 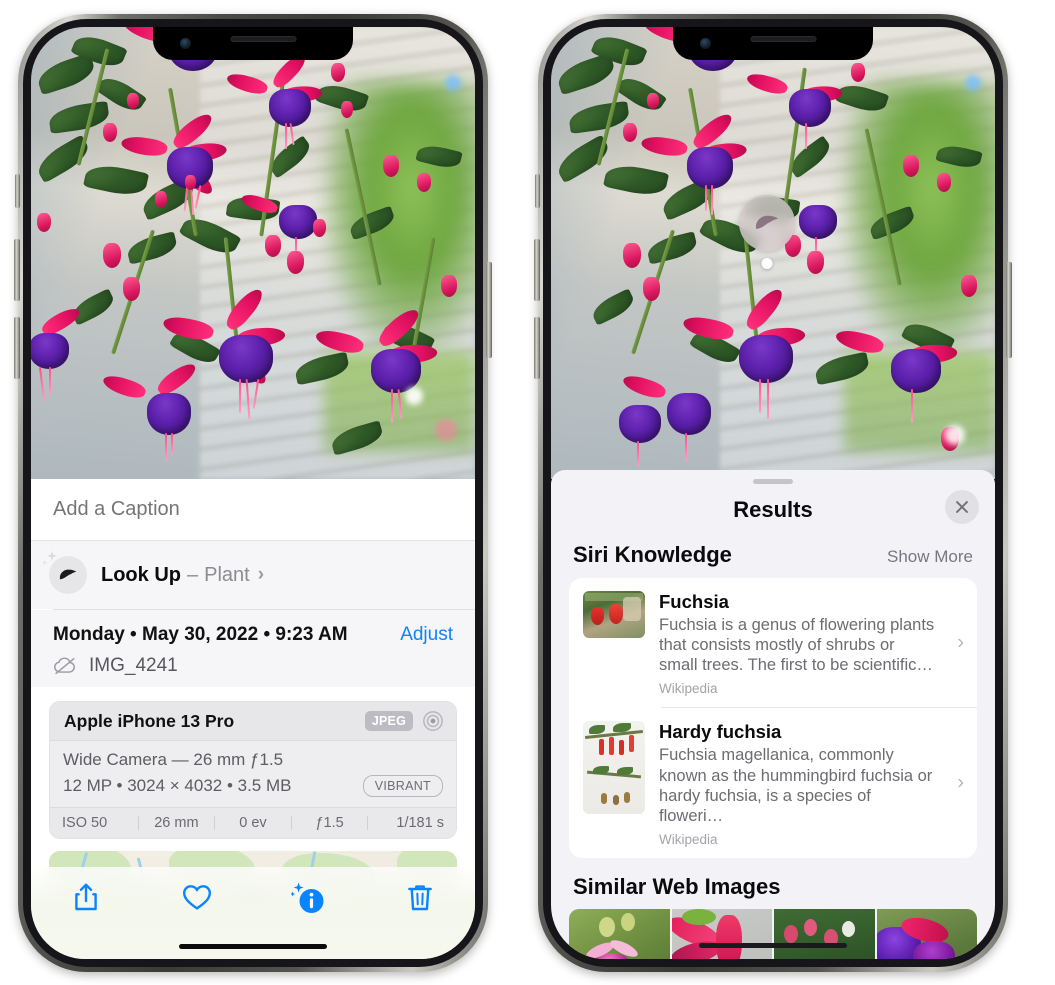 I want to click on leaf-icon, so click(x=767, y=222).